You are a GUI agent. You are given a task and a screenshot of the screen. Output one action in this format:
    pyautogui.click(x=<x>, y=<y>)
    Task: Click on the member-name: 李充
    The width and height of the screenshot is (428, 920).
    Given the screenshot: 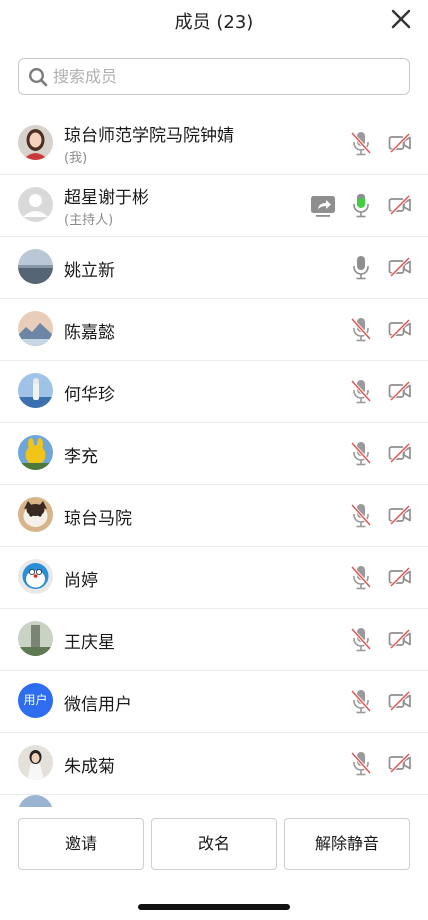 What is the action you would take?
    pyautogui.click(x=81, y=457)
    